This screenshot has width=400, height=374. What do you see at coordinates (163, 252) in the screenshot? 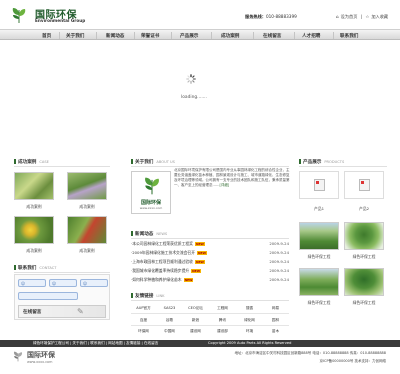
I see `news-item-title: ·2009年园林绿化施工技术交流会召开` at bounding box center [163, 252].